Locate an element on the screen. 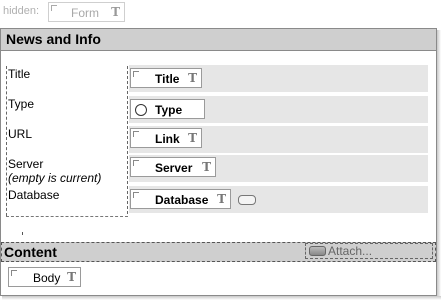  body-field: Body T is located at coordinates (44, 277).